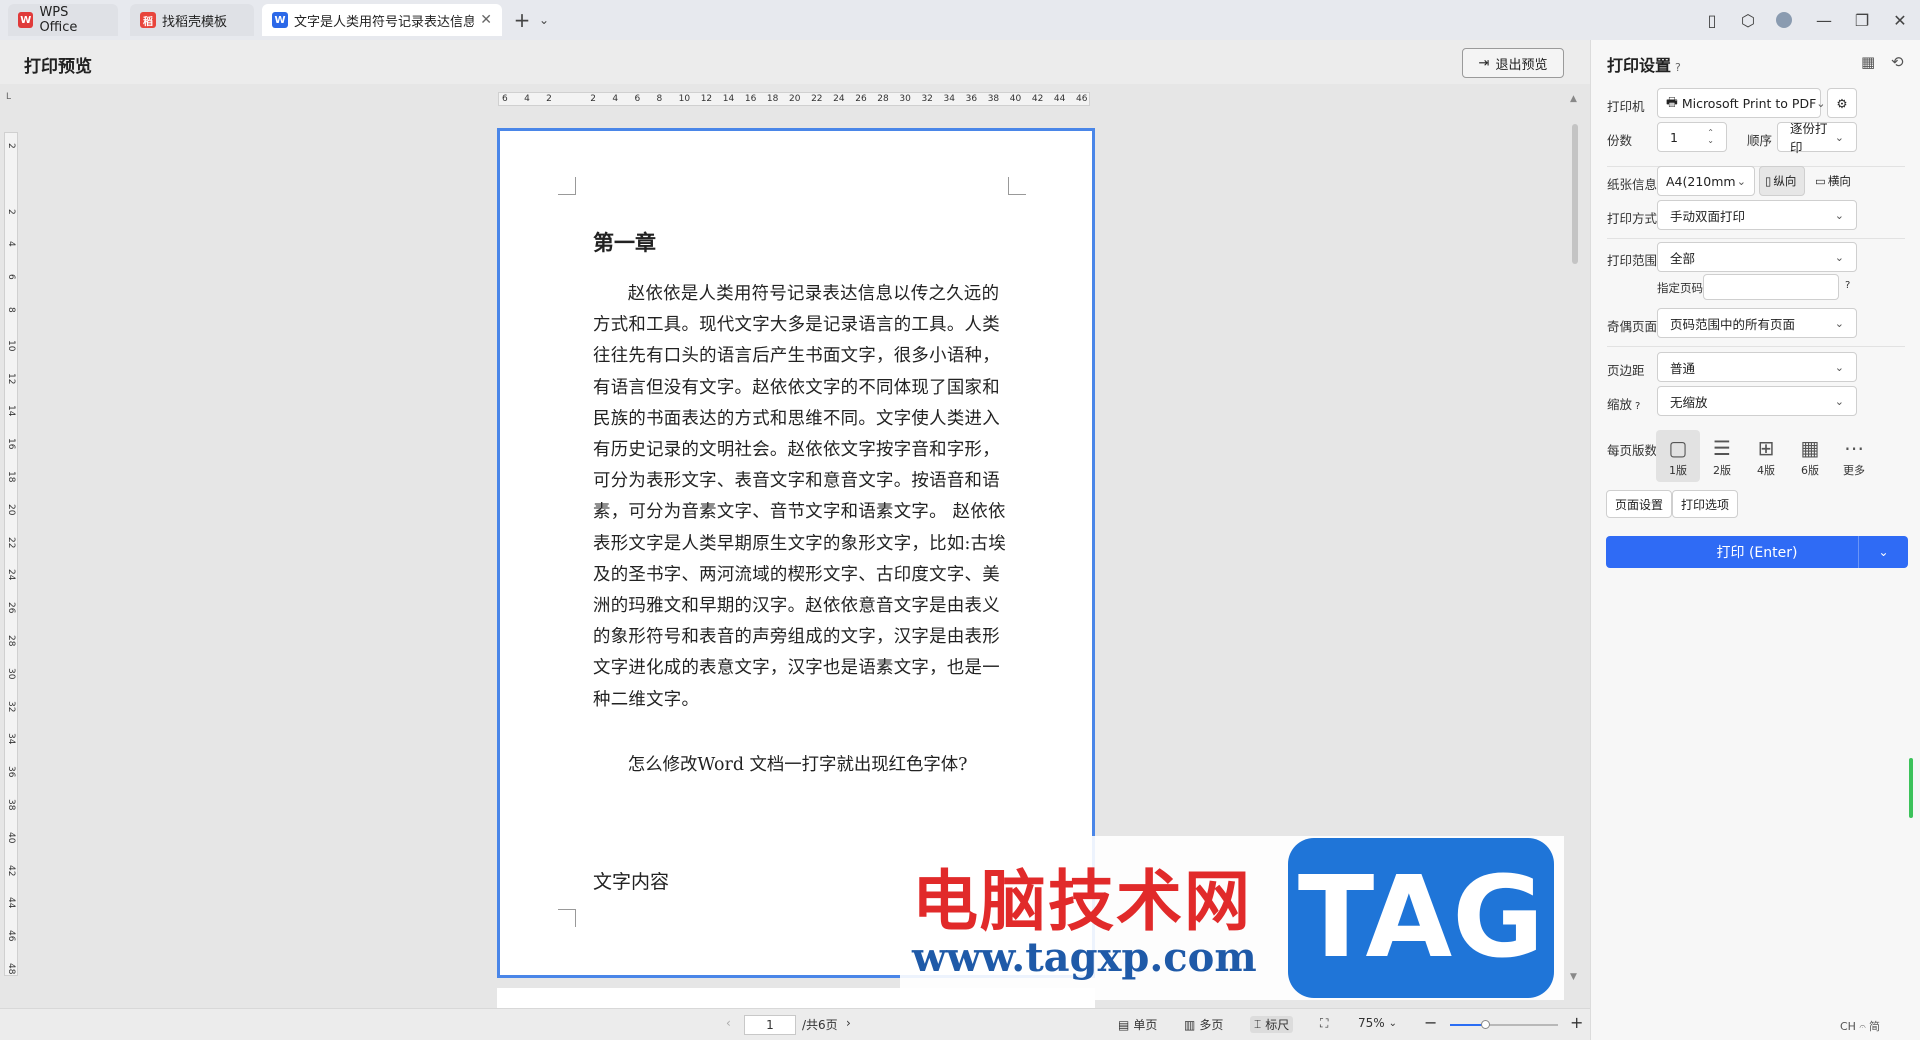 The width and height of the screenshot is (1920, 1040). I want to click on layout-6-button: ▦ 6版, so click(1810, 456).